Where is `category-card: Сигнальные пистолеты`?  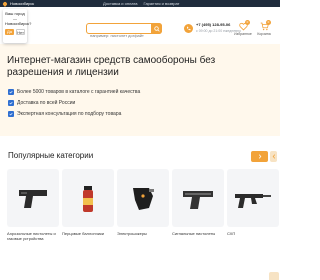 category-card: Сигнальные пистолеты is located at coordinates (198, 211).